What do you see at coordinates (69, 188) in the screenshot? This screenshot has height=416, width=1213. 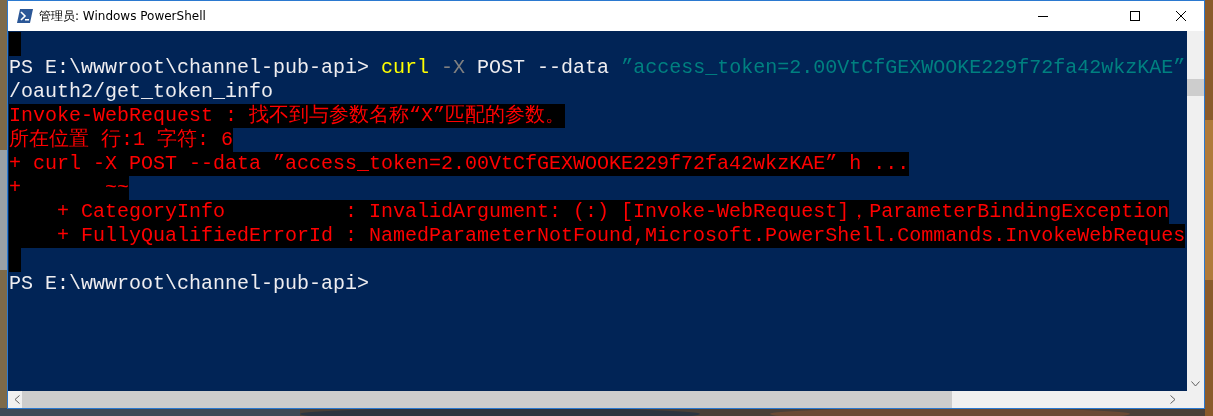 I see `error-text: + ~~` at bounding box center [69, 188].